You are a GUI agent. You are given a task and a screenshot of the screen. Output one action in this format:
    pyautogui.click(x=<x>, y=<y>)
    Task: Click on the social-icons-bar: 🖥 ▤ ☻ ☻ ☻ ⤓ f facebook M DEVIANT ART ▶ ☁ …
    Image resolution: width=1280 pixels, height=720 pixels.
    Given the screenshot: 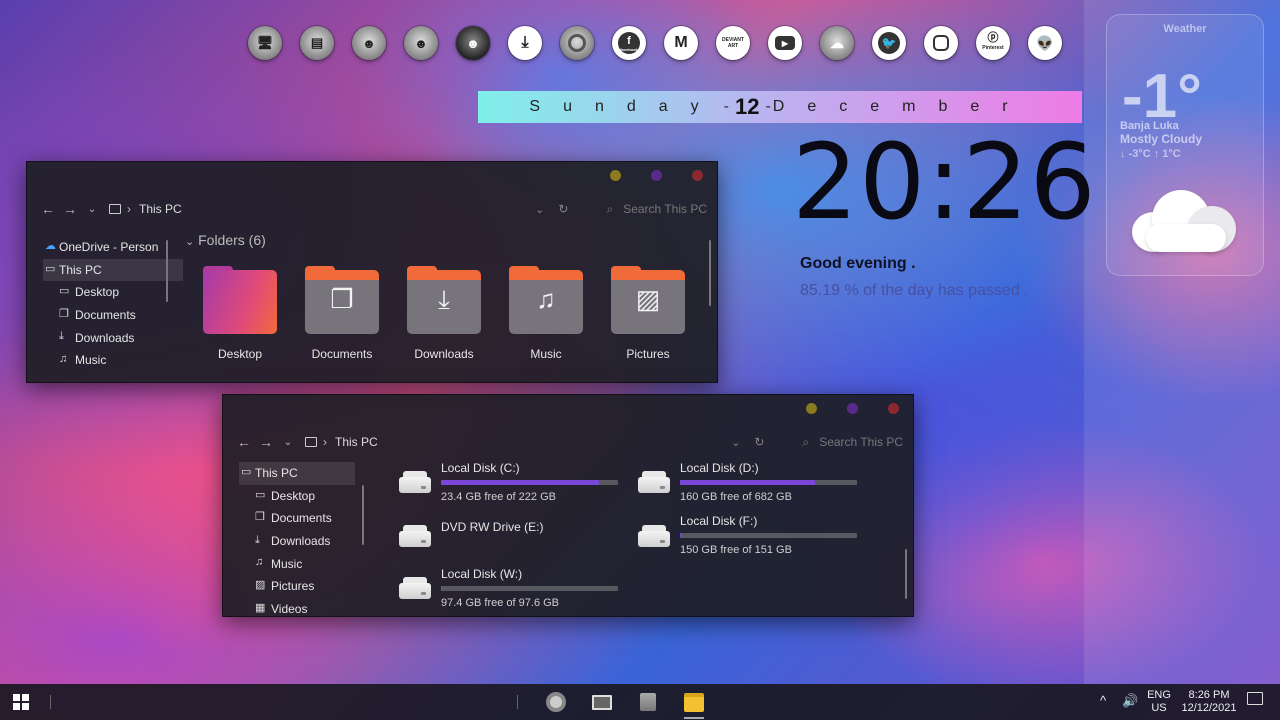 What is the action you would take?
    pyautogui.click(x=655, y=43)
    